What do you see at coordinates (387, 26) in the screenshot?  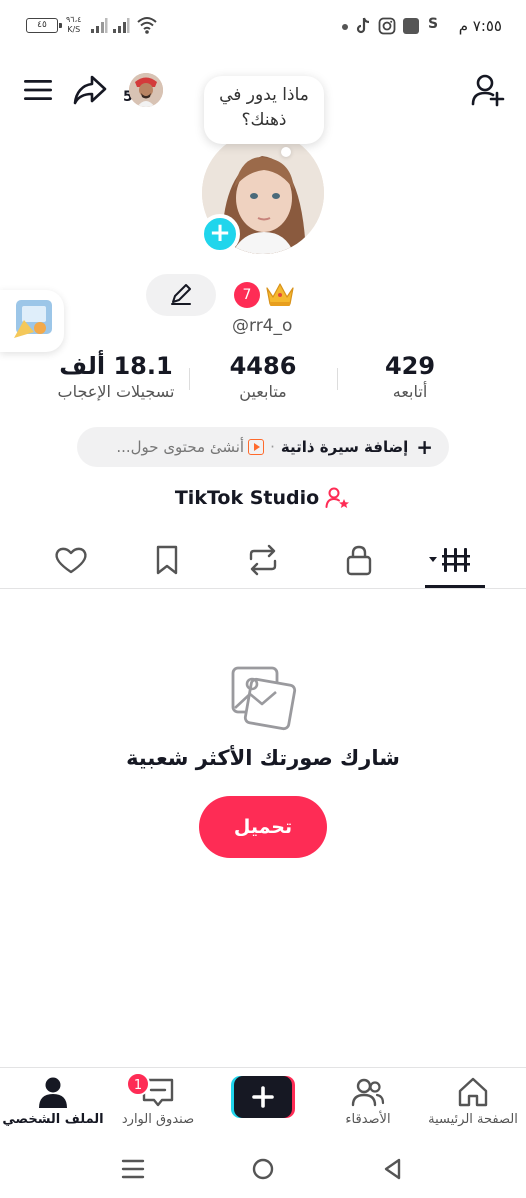 I see `instagram-icon` at bounding box center [387, 26].